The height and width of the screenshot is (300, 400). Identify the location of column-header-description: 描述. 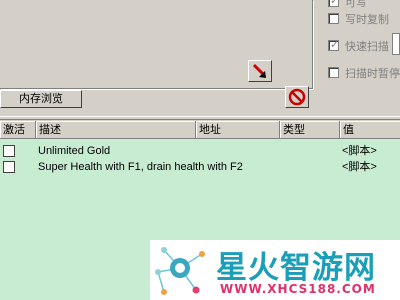
(116, 130).